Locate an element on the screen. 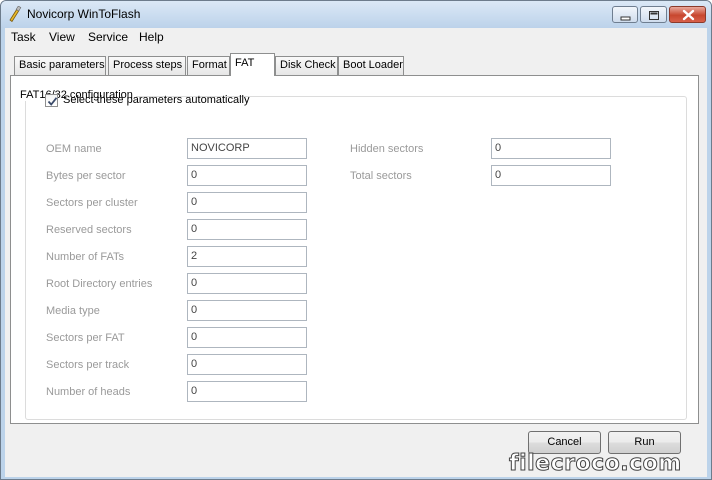 This screenshot has width=712, height=480. close-icon is located at coordinates (688, 15).